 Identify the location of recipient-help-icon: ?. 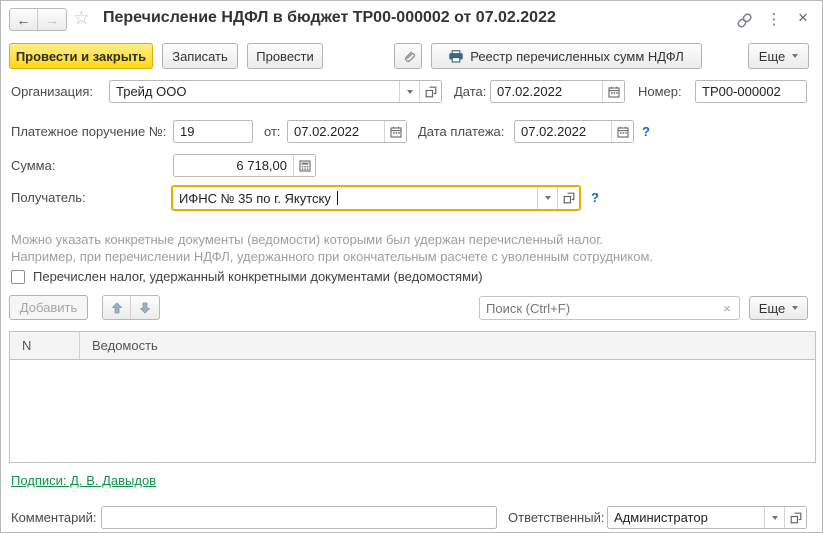
(595, 198).